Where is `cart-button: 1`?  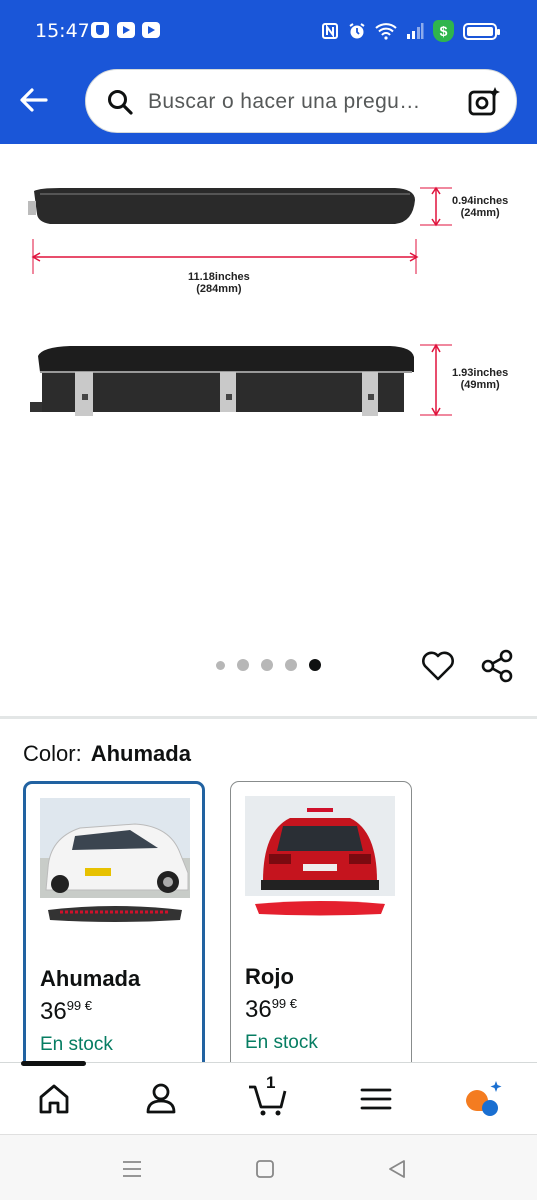
cart-button: 1 is located at coordinates (267, 1096).